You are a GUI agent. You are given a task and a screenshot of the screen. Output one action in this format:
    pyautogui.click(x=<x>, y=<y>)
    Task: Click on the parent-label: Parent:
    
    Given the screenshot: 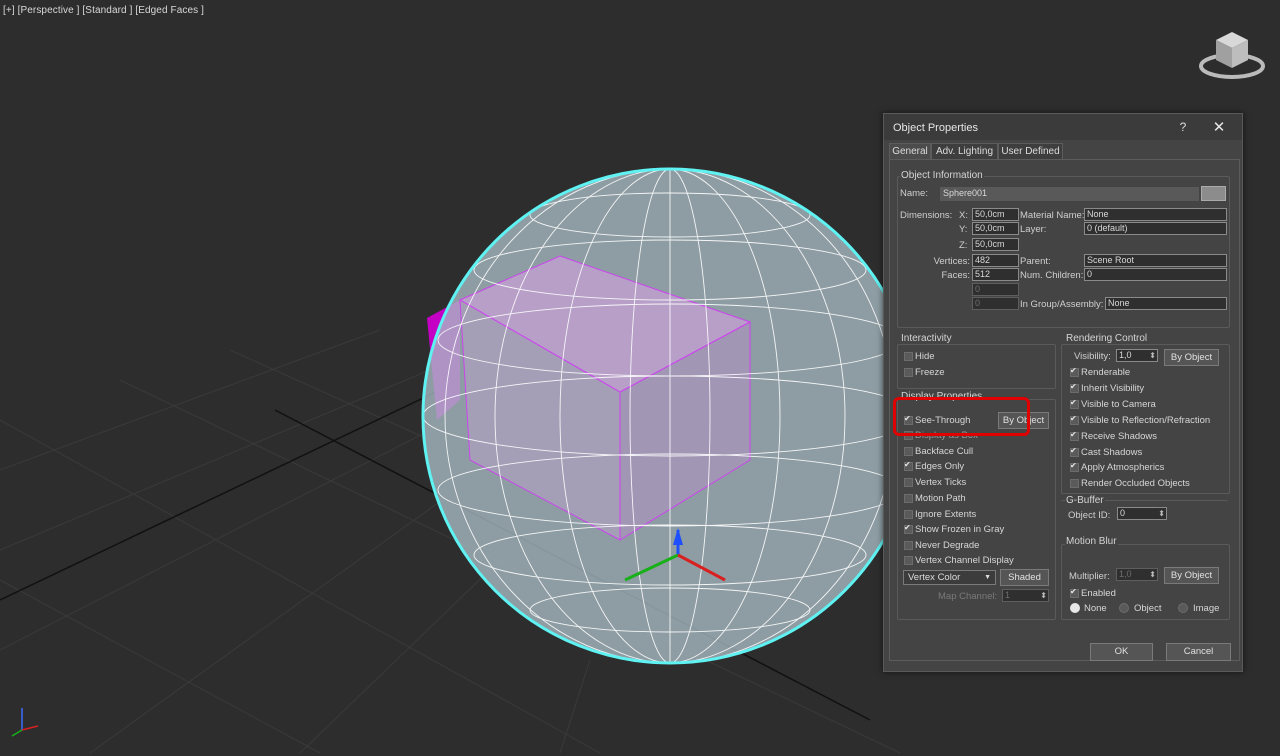 What is the action you would take?
    pyautogui.click(x=1035, y=261)
    